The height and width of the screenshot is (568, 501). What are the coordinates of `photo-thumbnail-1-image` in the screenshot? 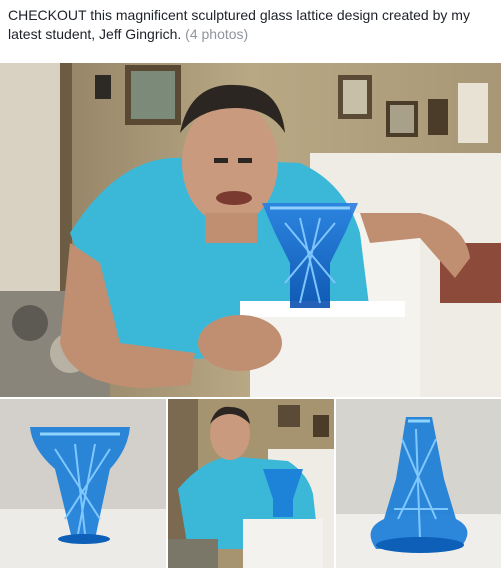 It's located at (83, 483).